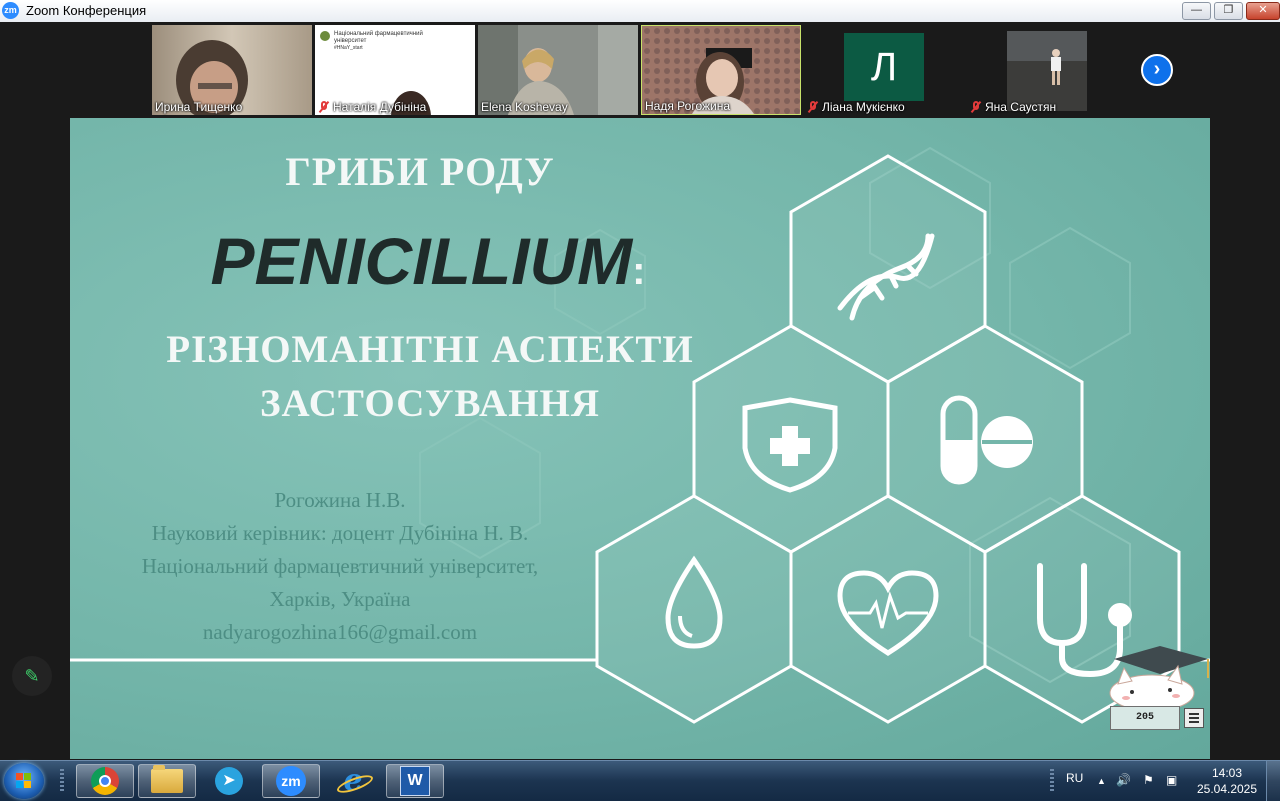  What do you see at coordinates (1157, 70) in the screenshot?
I see `next-participants-button: ›` at bounding box center [1157, 70].